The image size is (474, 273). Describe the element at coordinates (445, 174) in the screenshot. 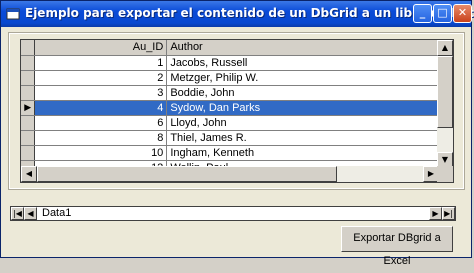

I see `scrollbar-corner` at that location.